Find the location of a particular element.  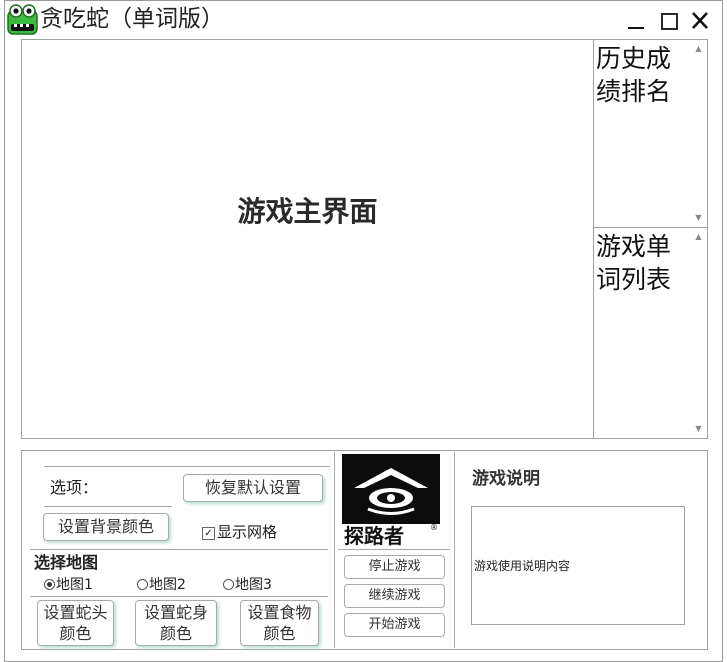

set-food-color-button: 设置食物 颜色 is located at coordinates (279, 623).